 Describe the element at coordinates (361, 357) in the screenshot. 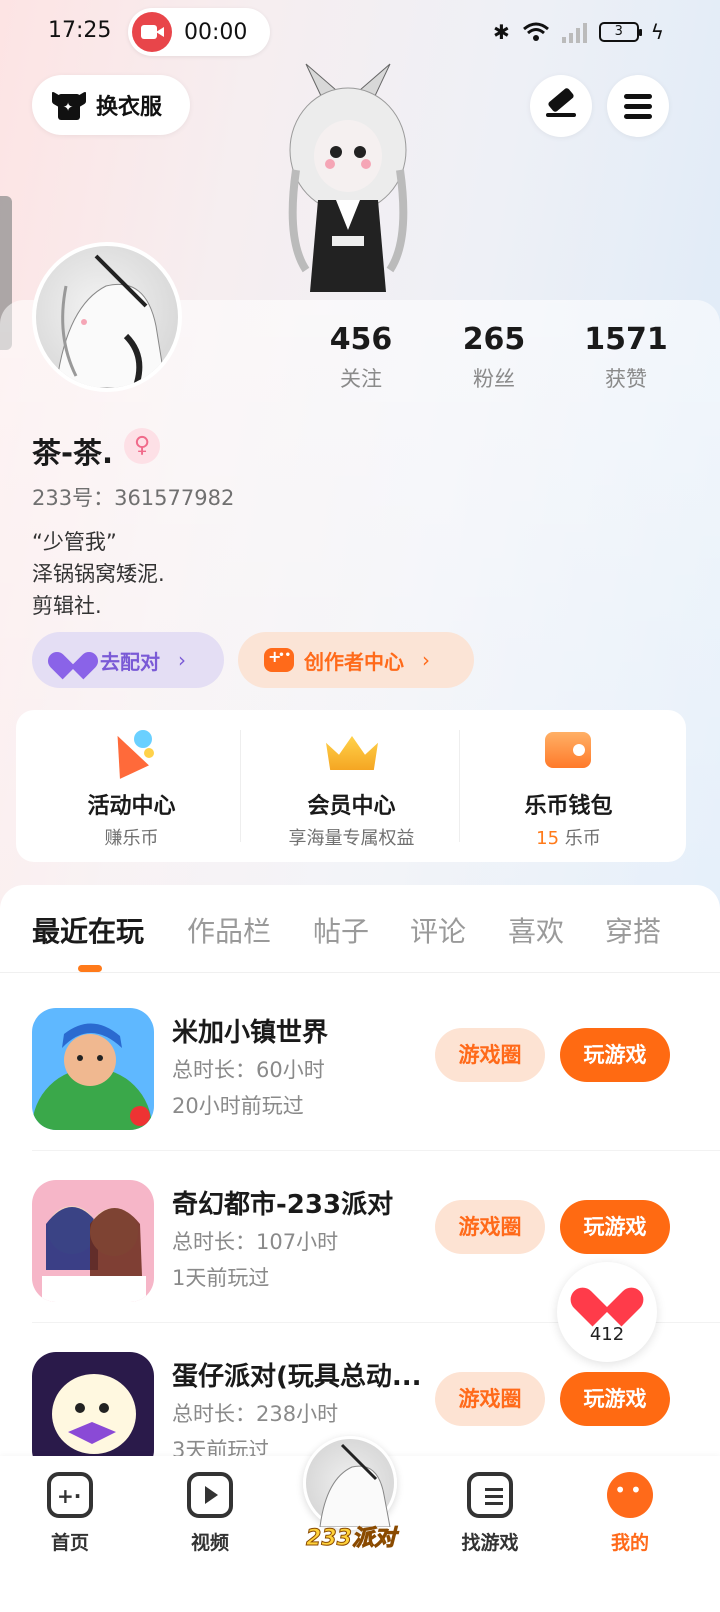

I see `following-stat: 456 关注` at that location.